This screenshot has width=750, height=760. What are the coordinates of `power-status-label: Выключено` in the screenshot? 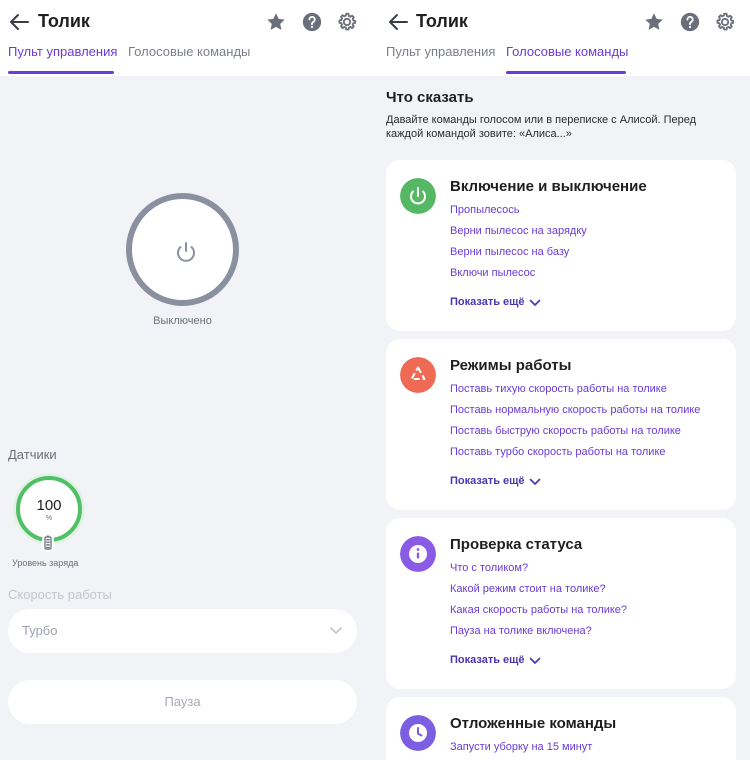 It's located at (182, 321).